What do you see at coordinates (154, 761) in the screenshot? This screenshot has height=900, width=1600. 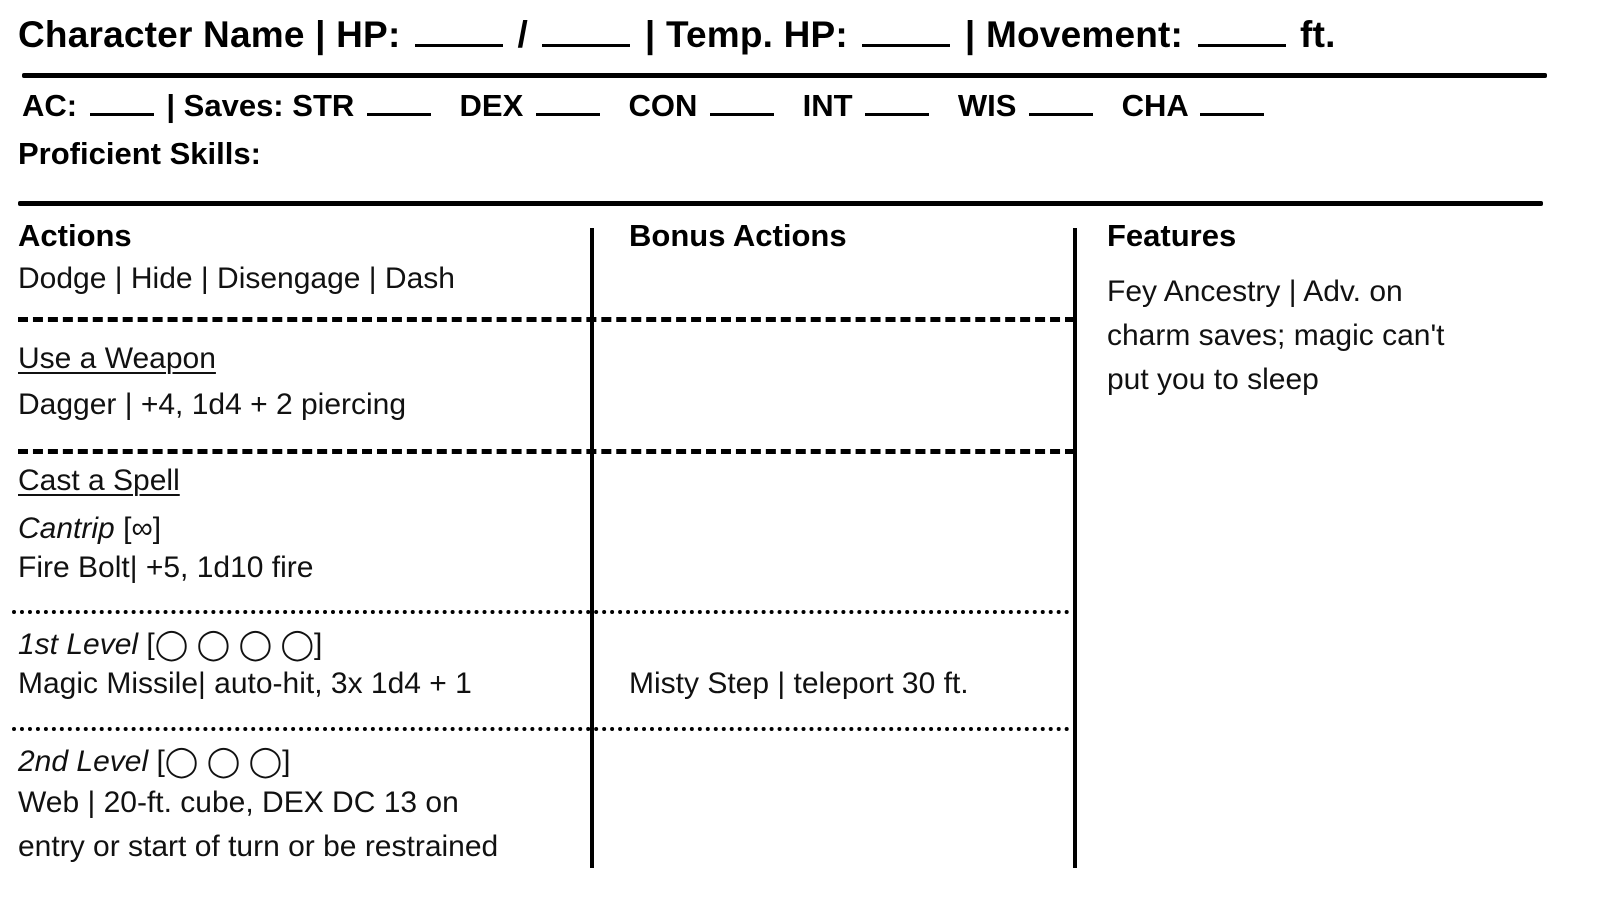 I see `level2-row: 2nd Level [◯ ◯ ◯]` at bounding box center [154, 761].